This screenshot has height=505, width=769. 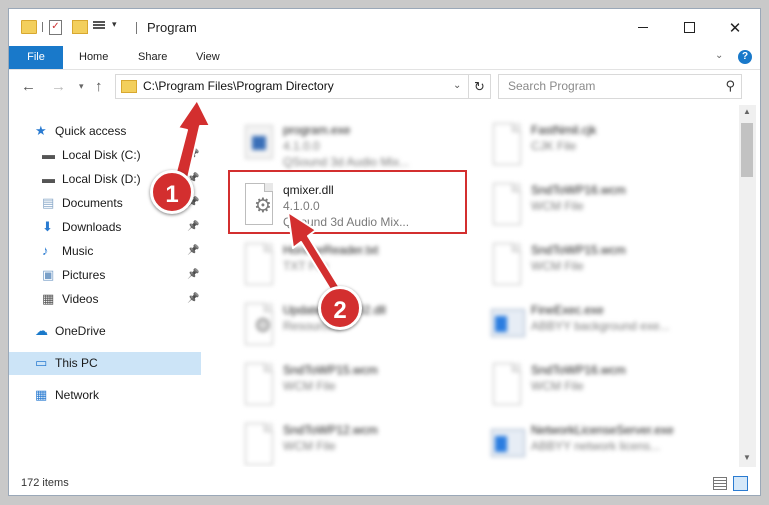 I want to click on annotation-arrows, so click(x=257, y=197).